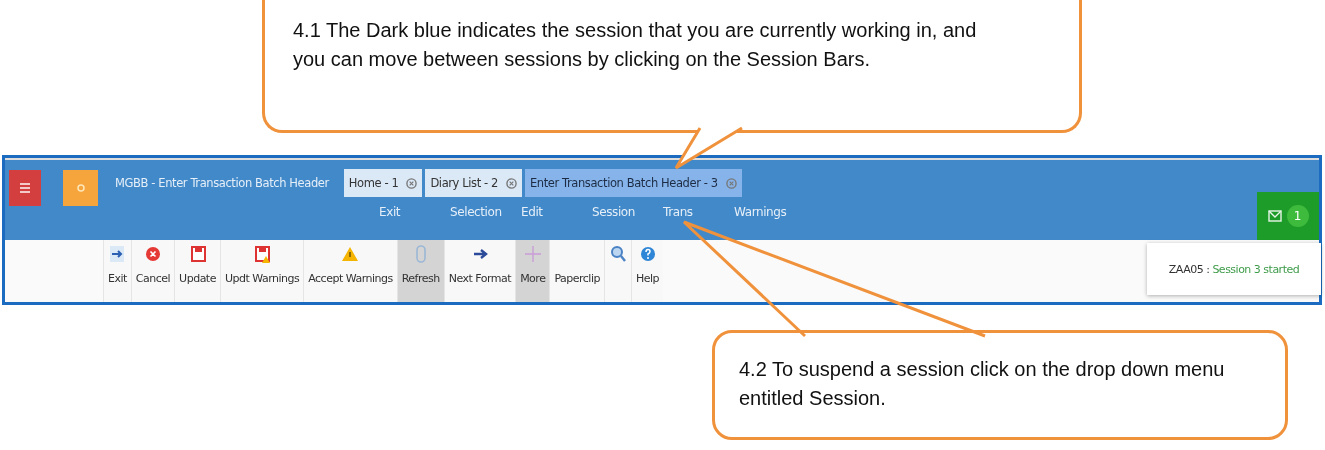  Describe the element at coordinates (1256, 269) in the screenshot. I see `message-text: Session 3 started` at that location.